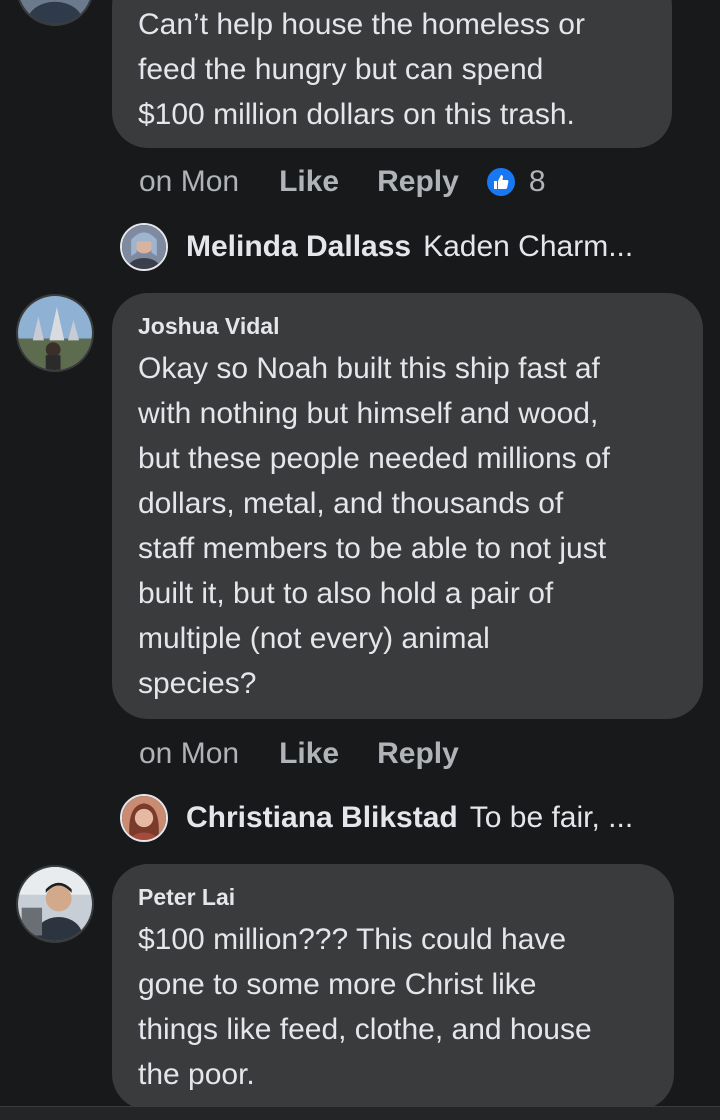 The height and width of the screenshot is (1120, 720). What do you see at coordinates (322, 818) in the screenshot?
I see `reply-author-name: Christiana Blikstad` at bounding box center [322, 818].